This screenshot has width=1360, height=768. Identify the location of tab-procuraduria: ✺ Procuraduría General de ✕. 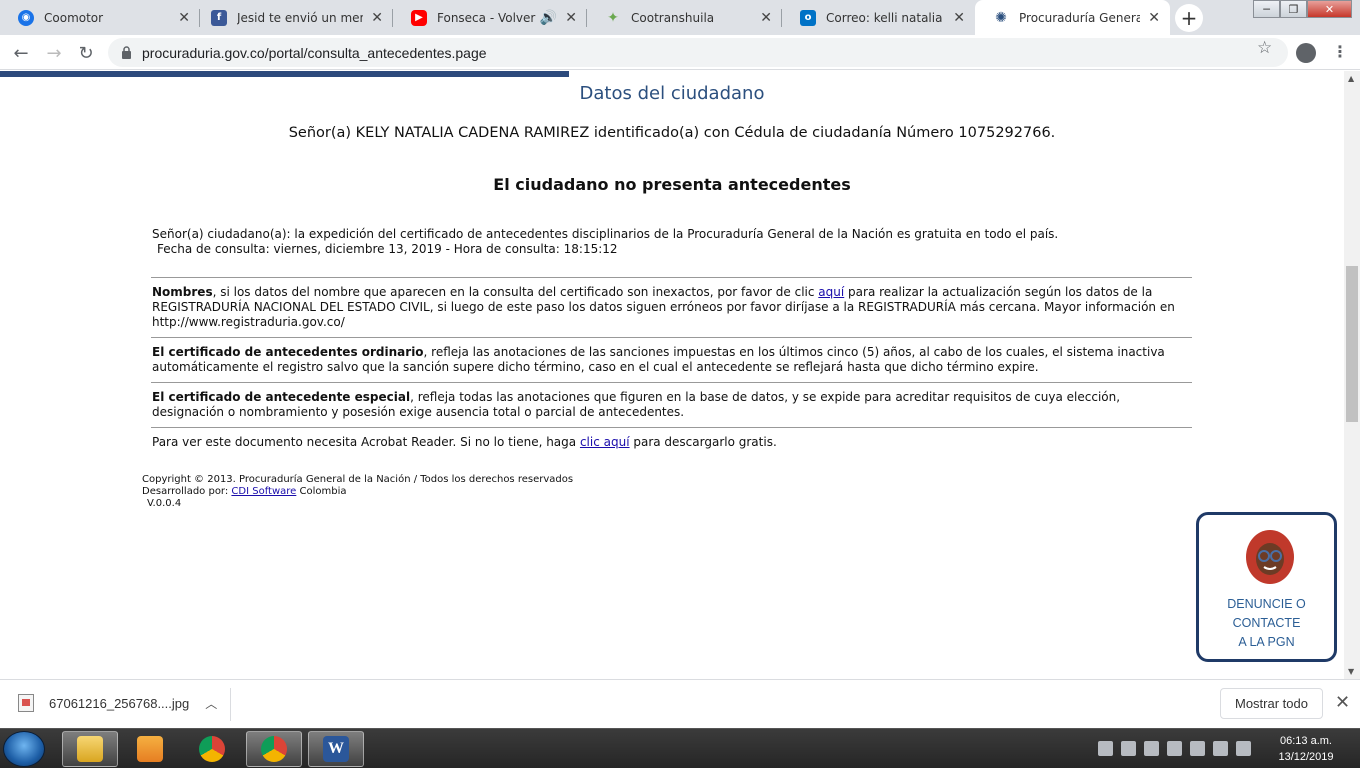
(1072, 17).